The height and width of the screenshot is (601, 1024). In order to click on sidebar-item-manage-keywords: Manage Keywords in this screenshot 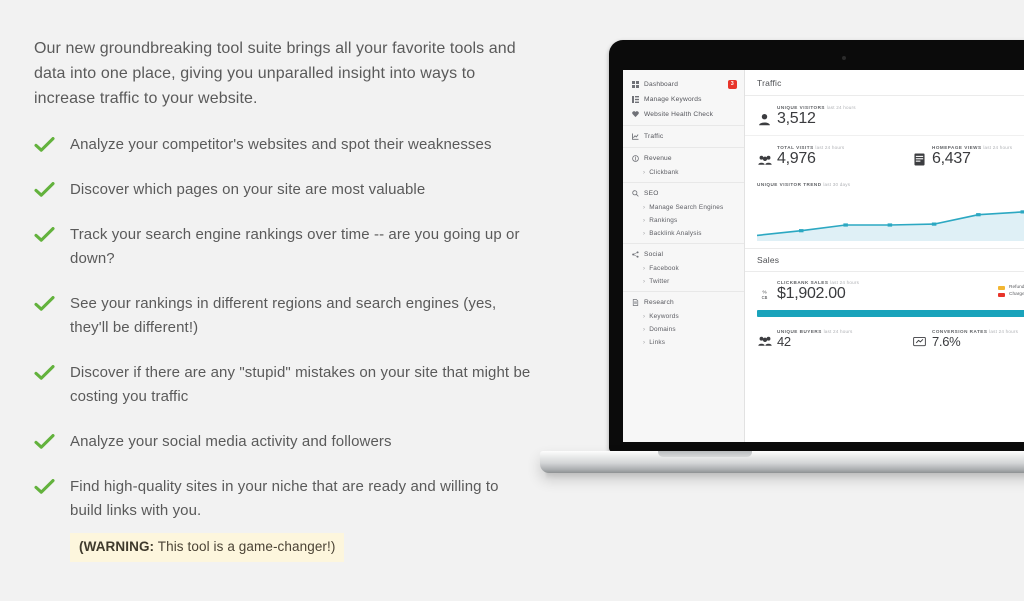, I will do `click(683, 99)`.